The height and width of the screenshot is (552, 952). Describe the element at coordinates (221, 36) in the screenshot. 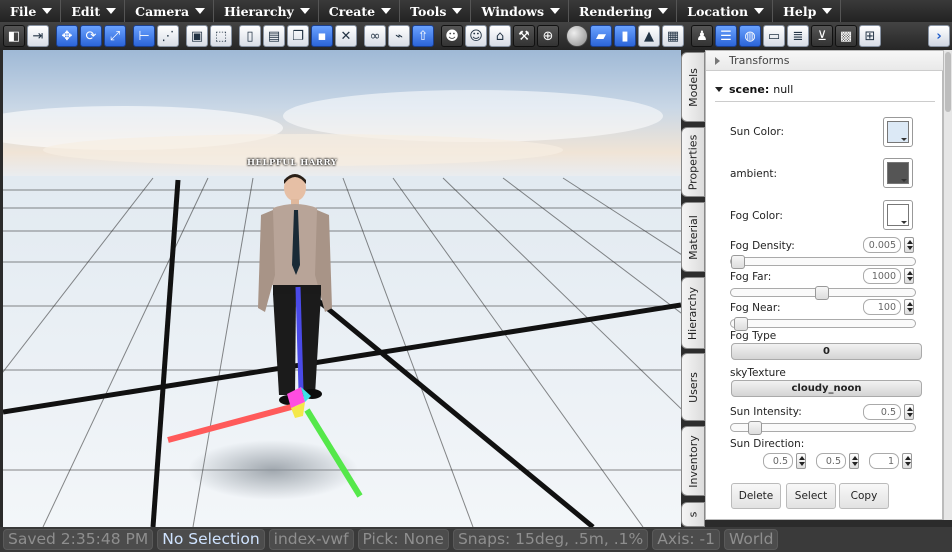

I see `drag-select-icon: ⬚` at that location.